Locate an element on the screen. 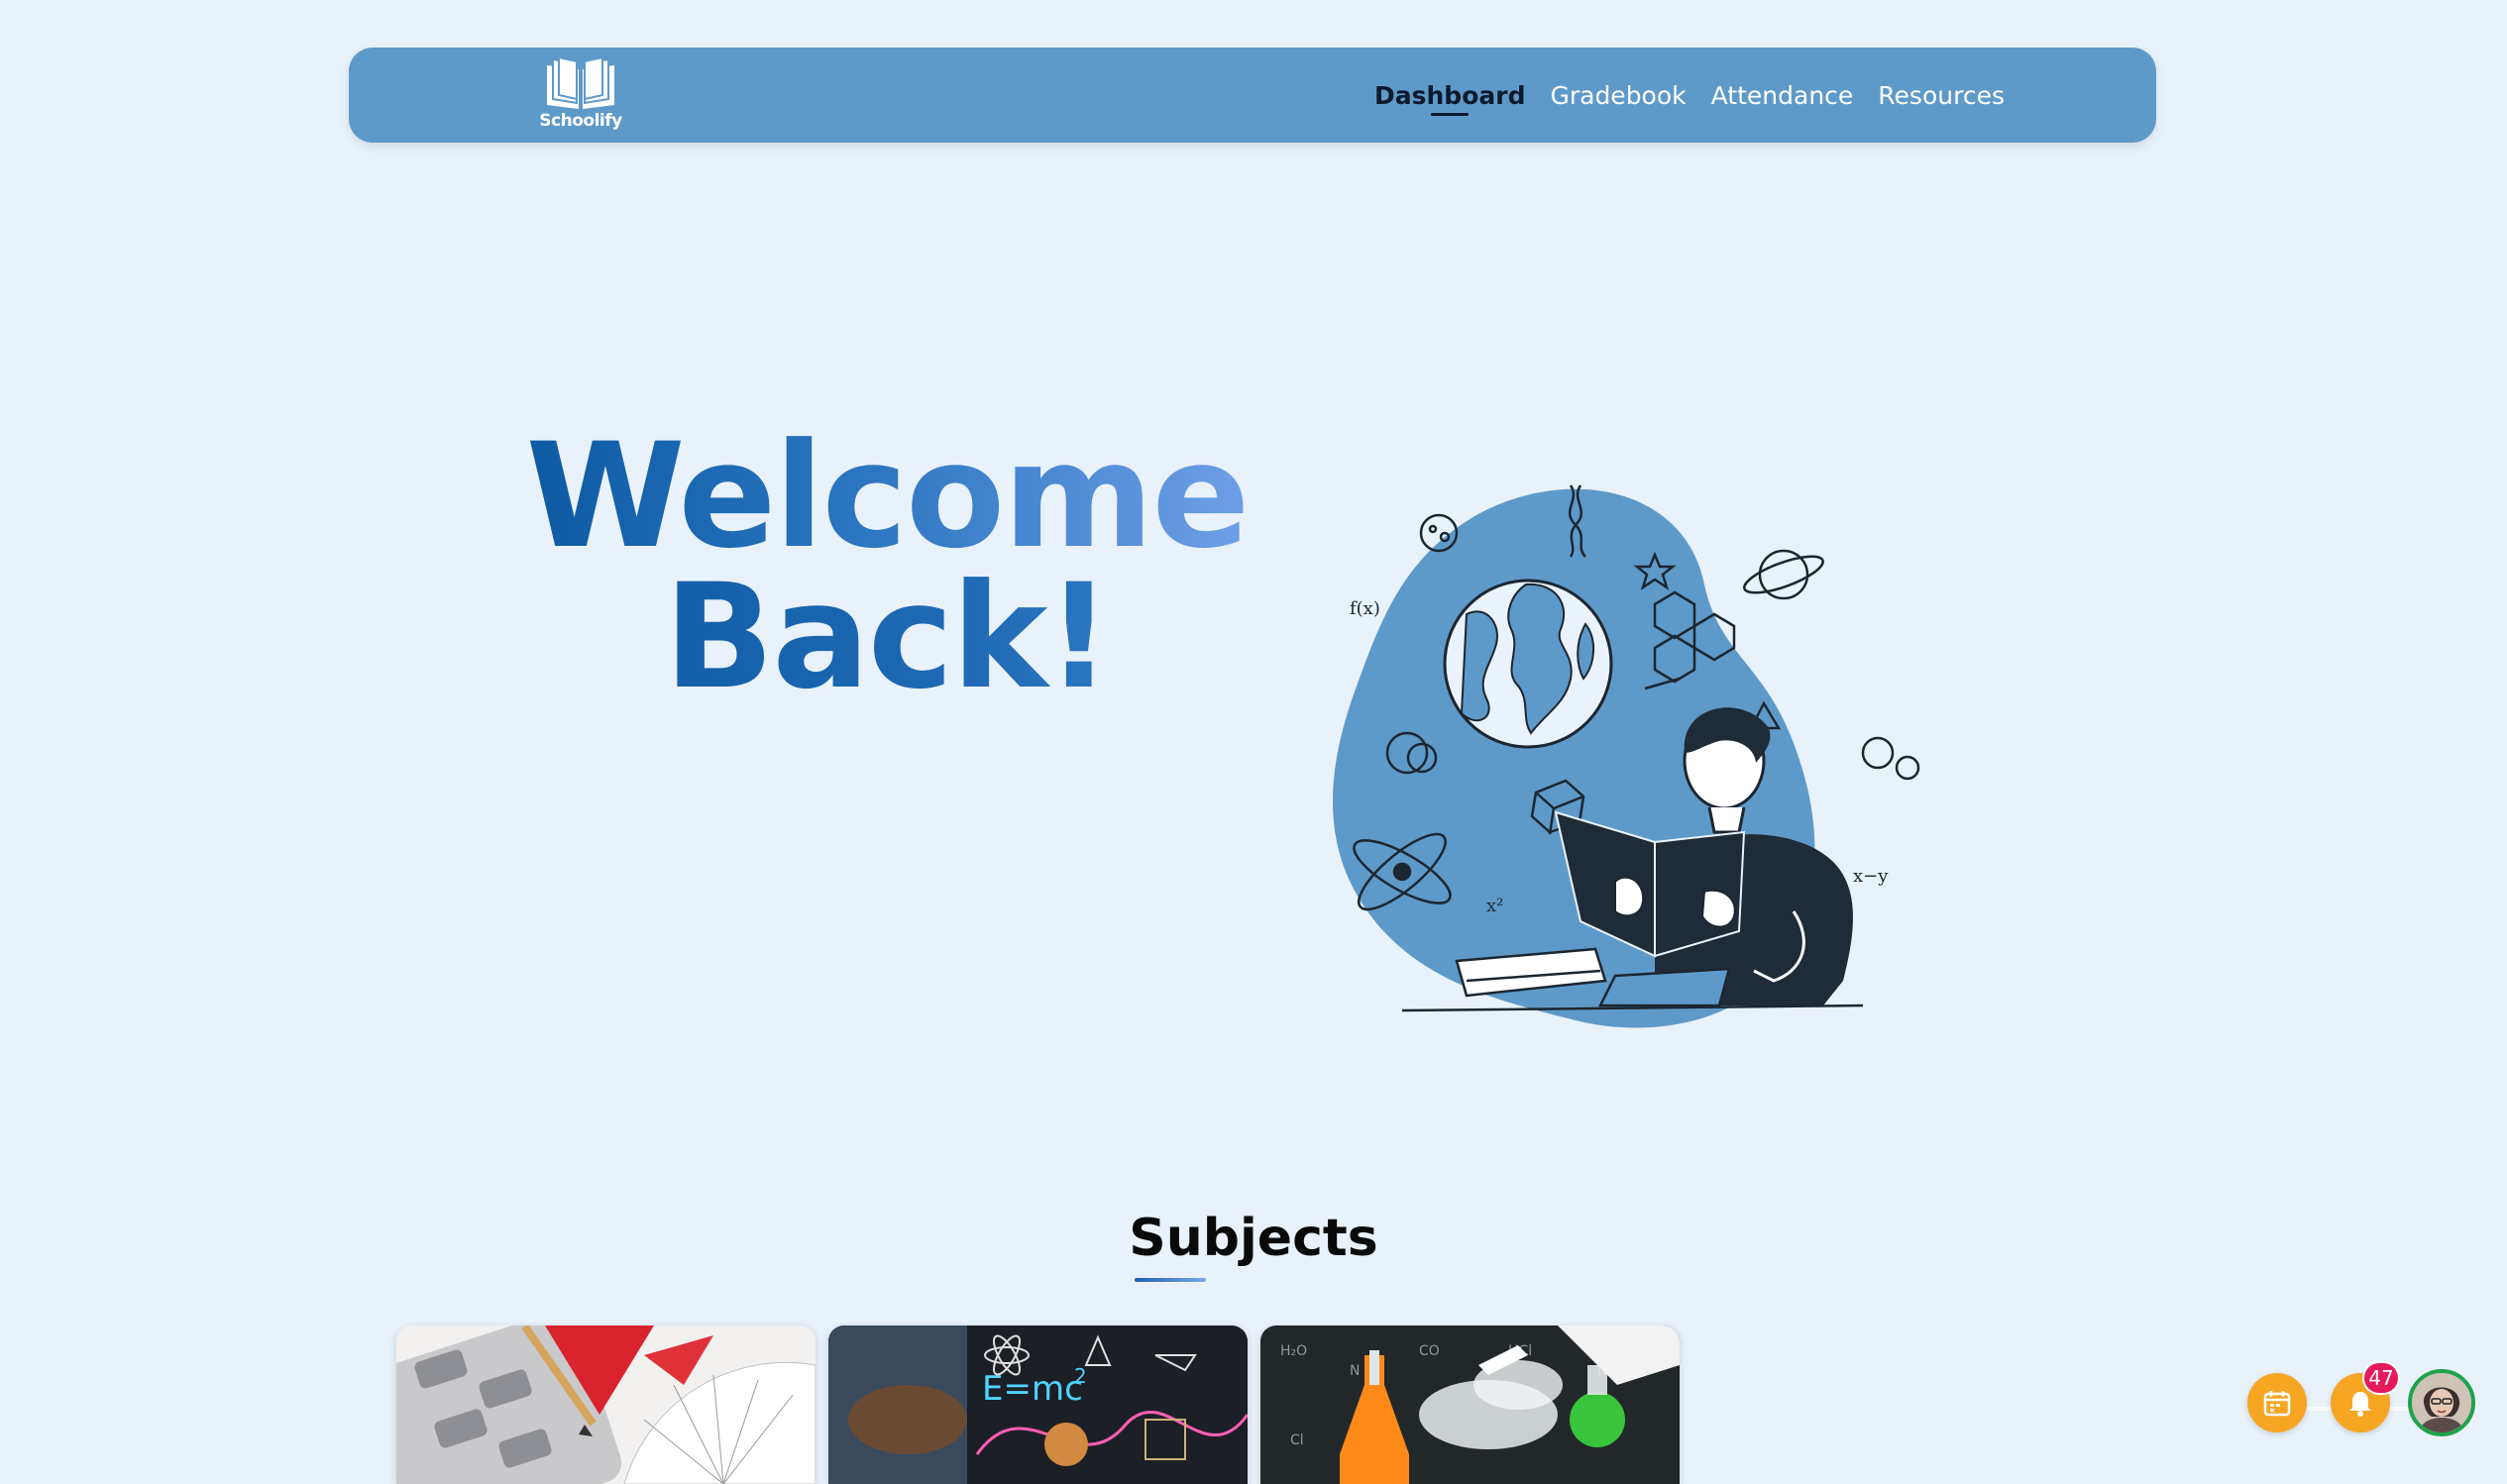 Image resolution: width=2507 pixels, height=1484 pixels. subject-card-math is located at coordinates (606, 1405).